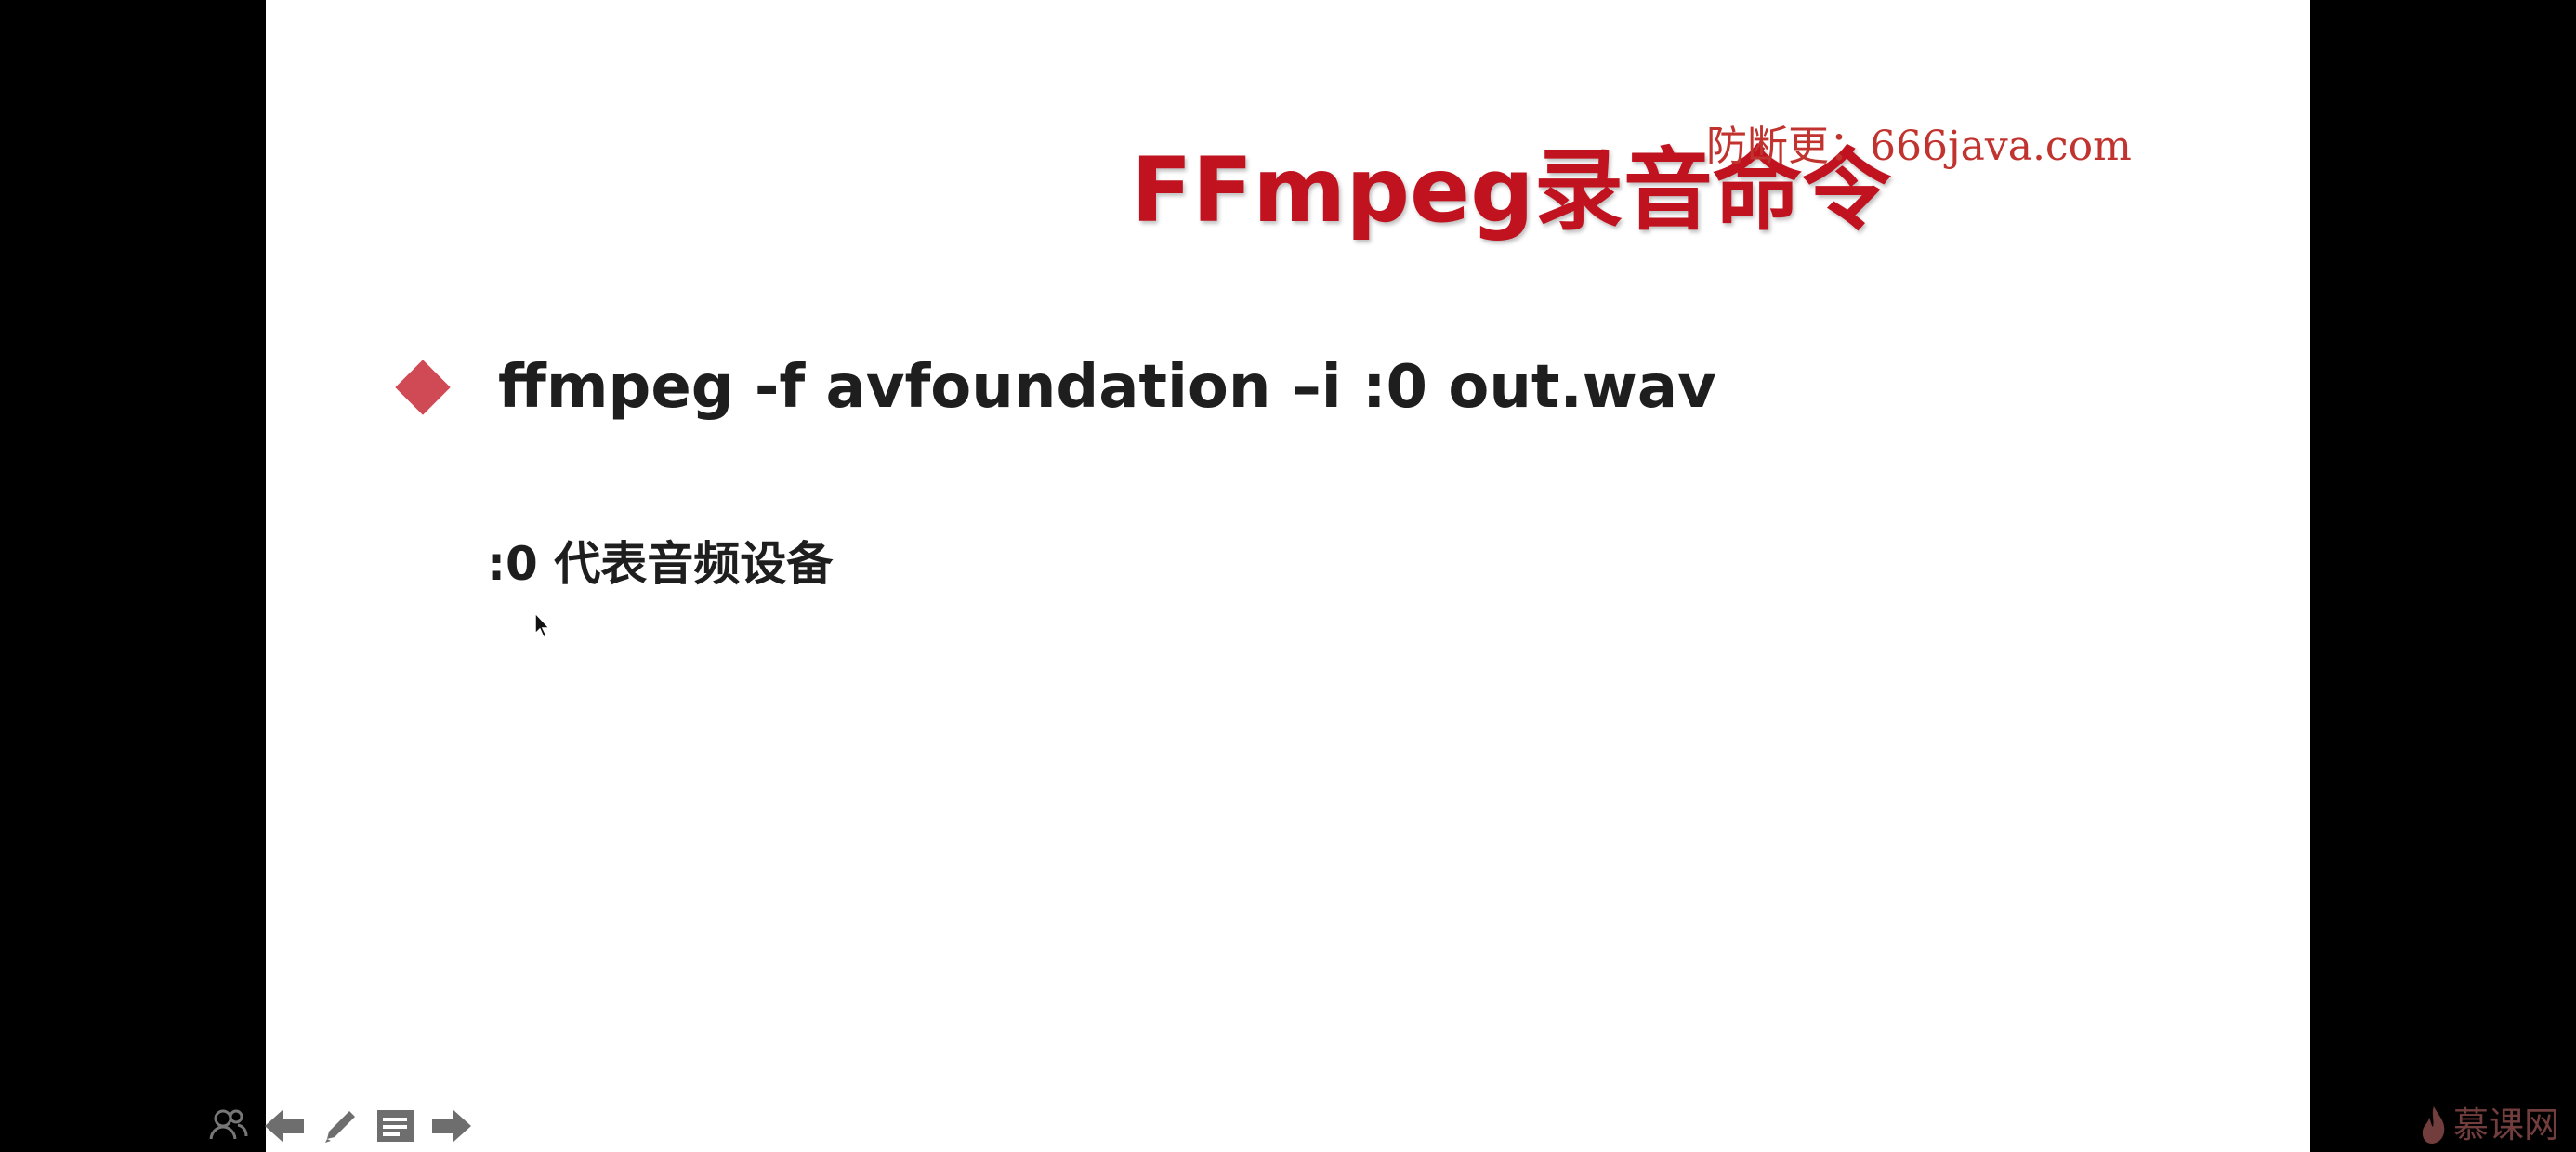 The width and height of the screenshot is (2576, 1152). What do you see at coordinates (2506, 1125) in the screenshot?
I see `brand-text: 慕课网` at bounding box center [2506, 1125].